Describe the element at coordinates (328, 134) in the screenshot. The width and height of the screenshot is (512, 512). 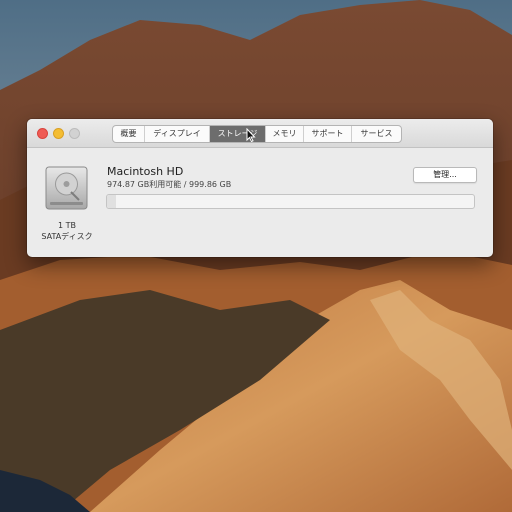
I see `tab-support: サポート` at that location.